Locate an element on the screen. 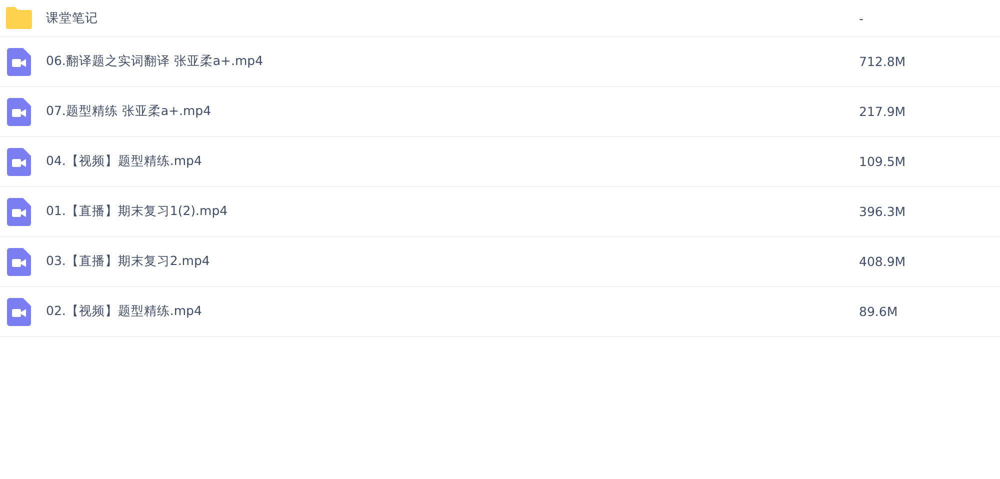  file-row: 07.题型精练 张亚柔a+.mp4 217.9M is located at coordinates (500, 112).